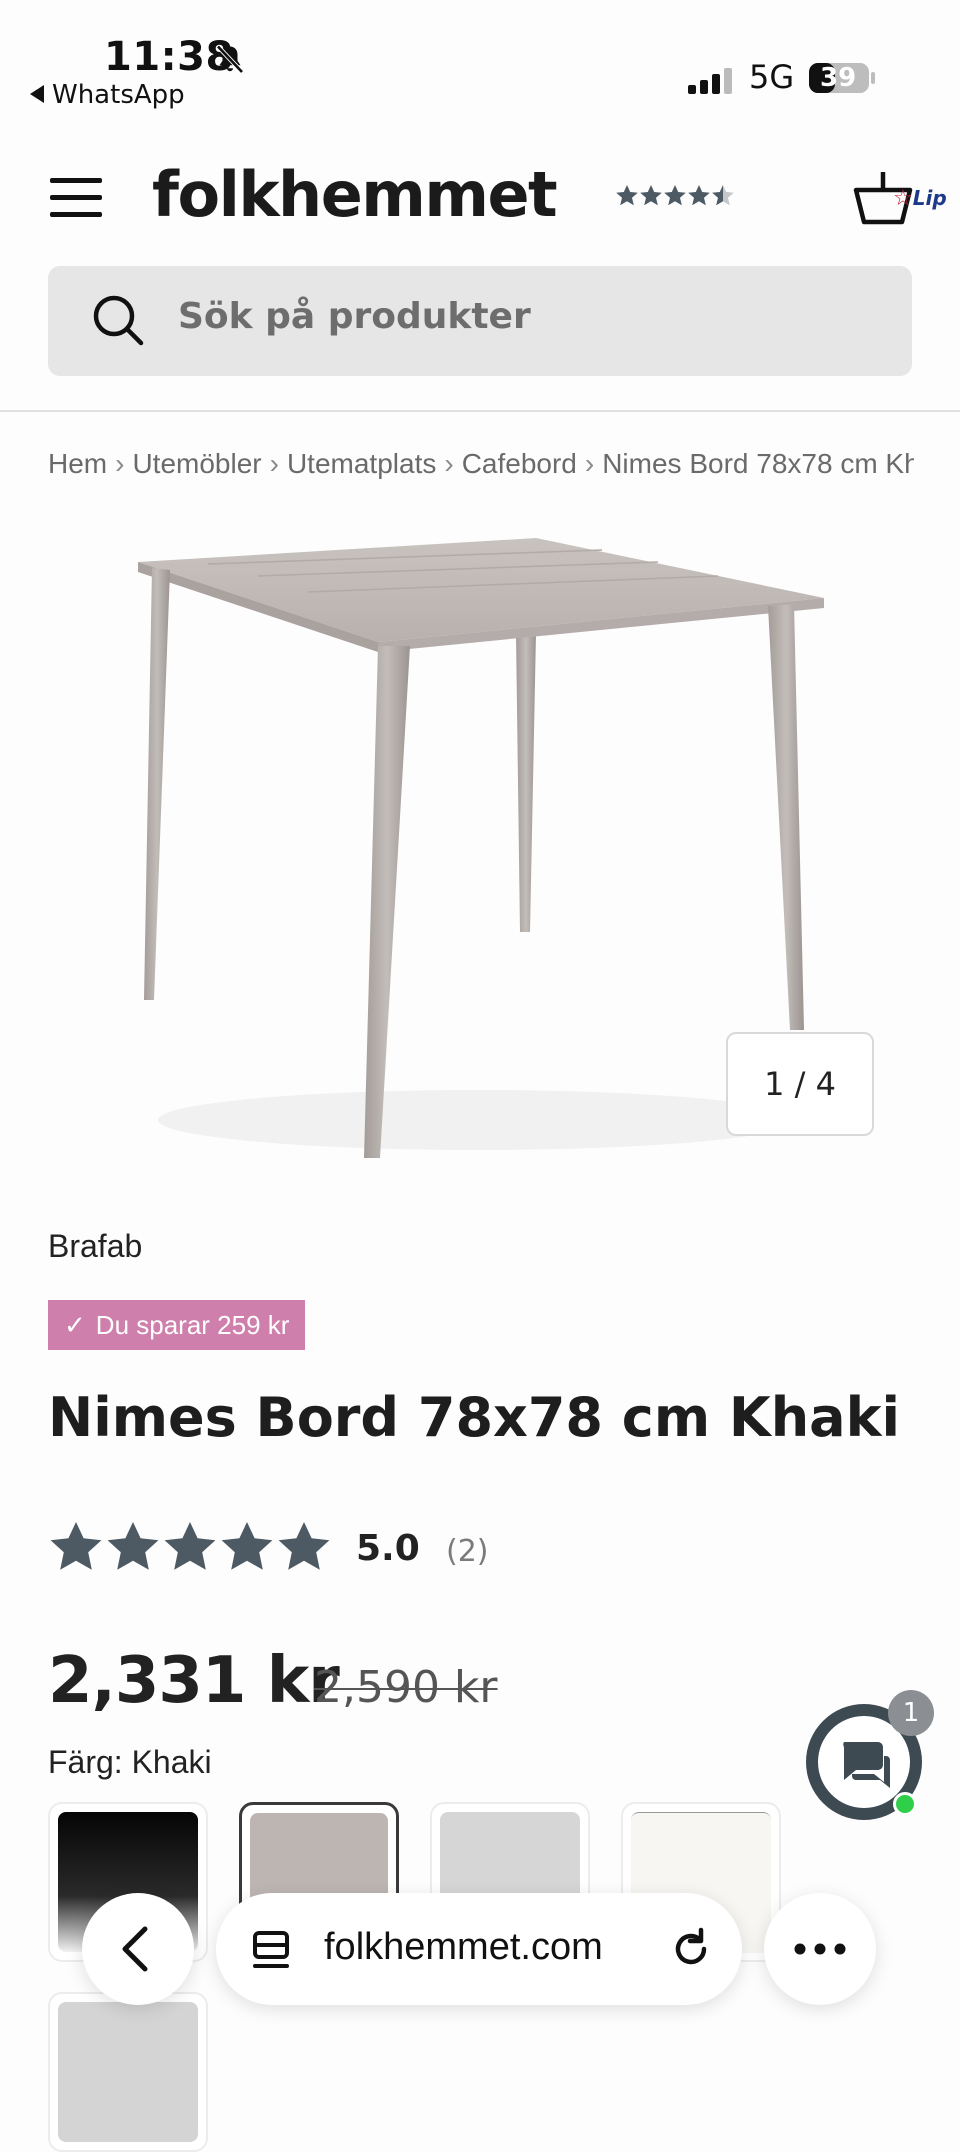 The height and width of the screenshot is (2152, 960). I want to click on cellular-signal-icon, so click(710, 81).